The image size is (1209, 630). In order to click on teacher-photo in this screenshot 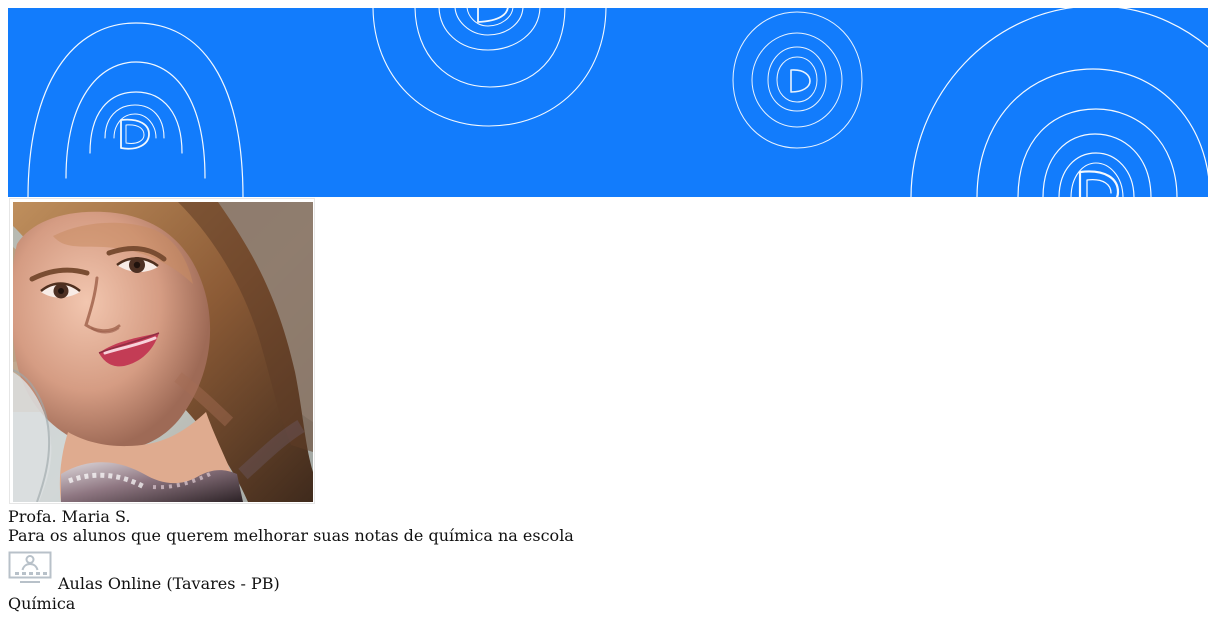, I will do `click(163, 352)`.